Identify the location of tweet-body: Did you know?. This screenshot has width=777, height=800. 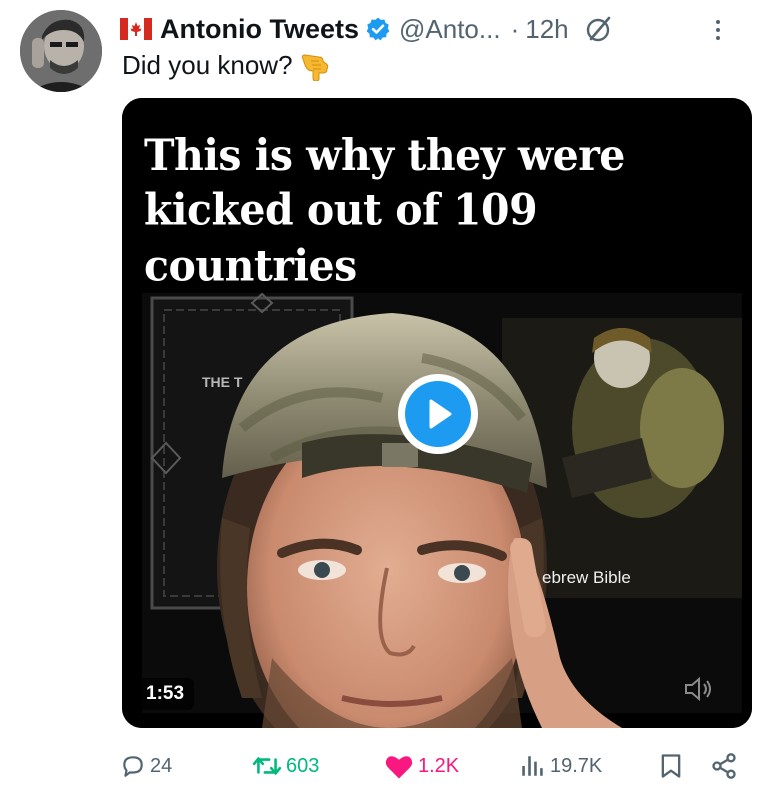
(207, 65).